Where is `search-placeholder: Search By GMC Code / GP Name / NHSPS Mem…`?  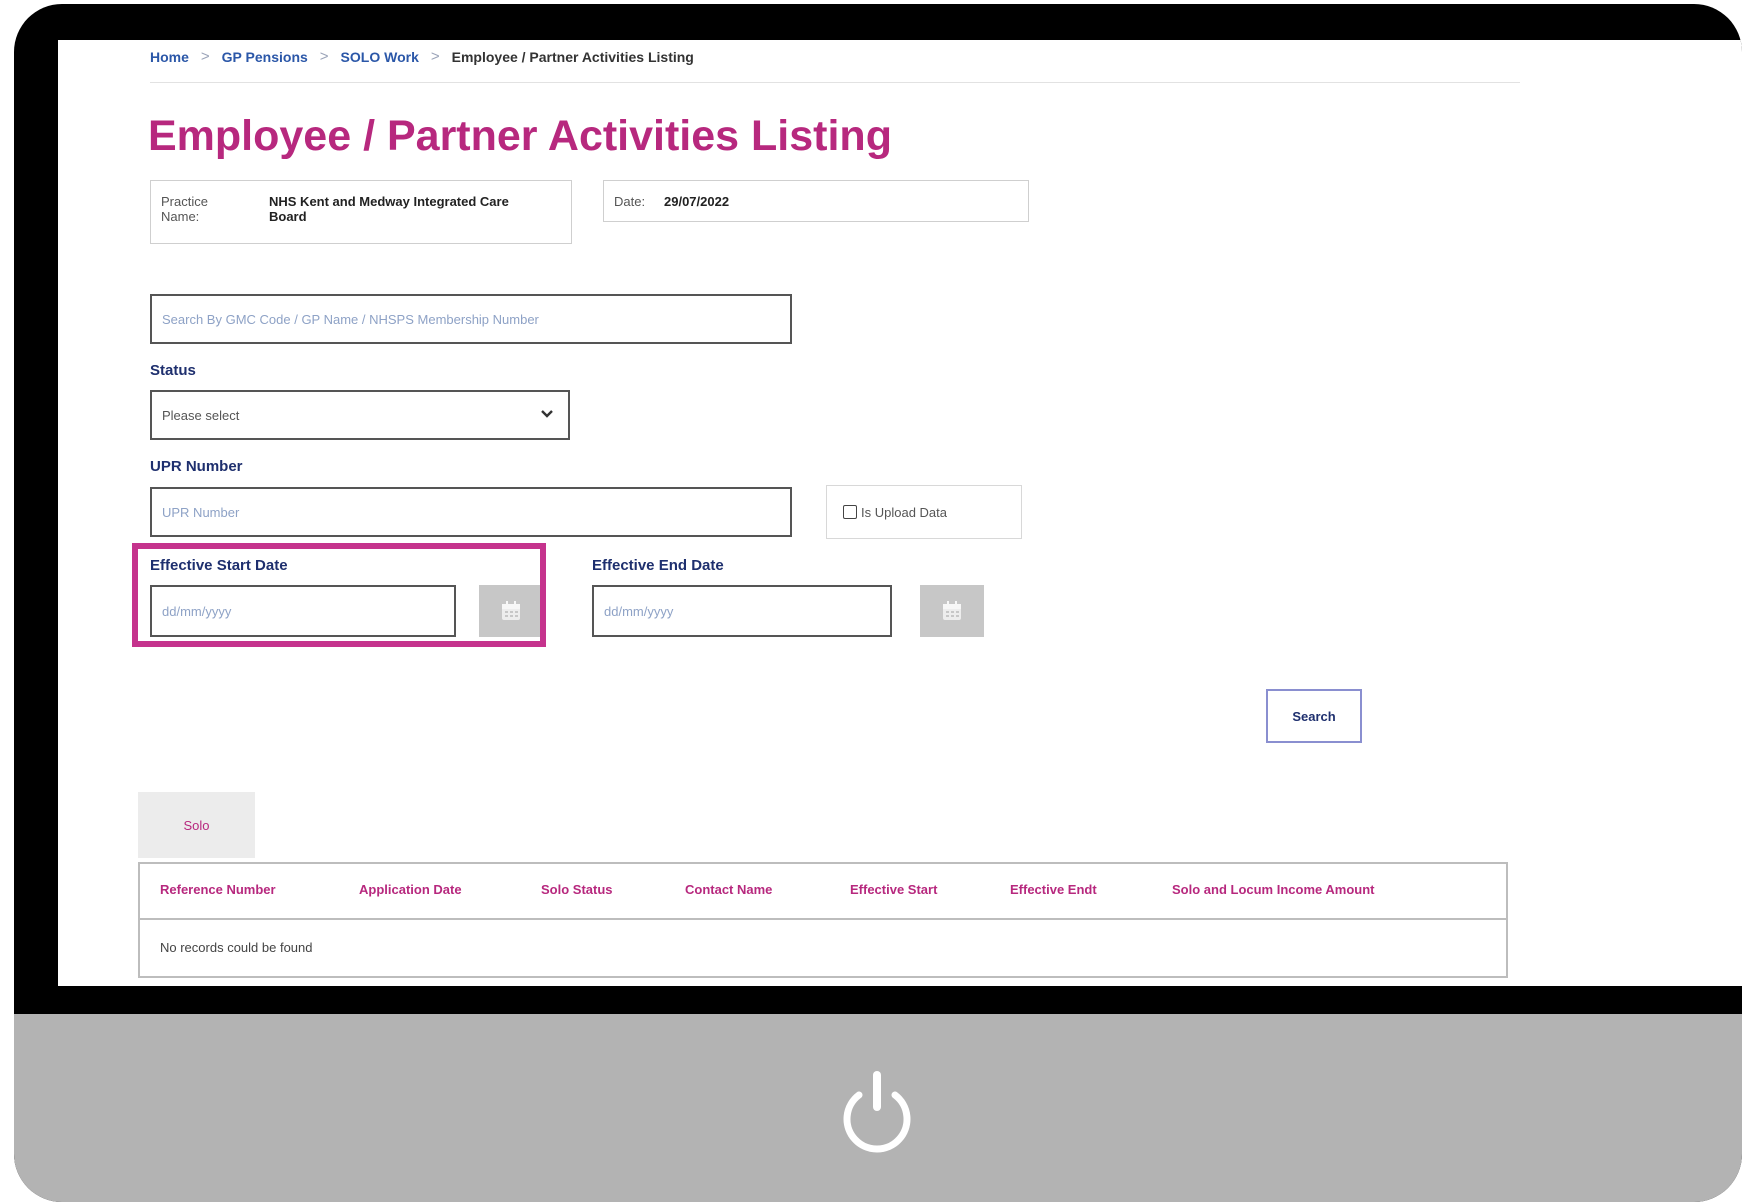
search-placeholder: Search By GMC Code / GP Name / NHSPS Mem… is located at coordinates (350, 319).